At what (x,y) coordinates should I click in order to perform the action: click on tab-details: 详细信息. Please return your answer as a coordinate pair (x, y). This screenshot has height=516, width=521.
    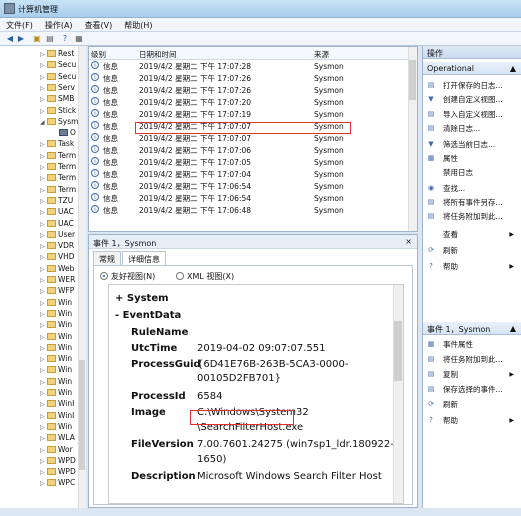
    Looking at the image, I should click on (144, 258).